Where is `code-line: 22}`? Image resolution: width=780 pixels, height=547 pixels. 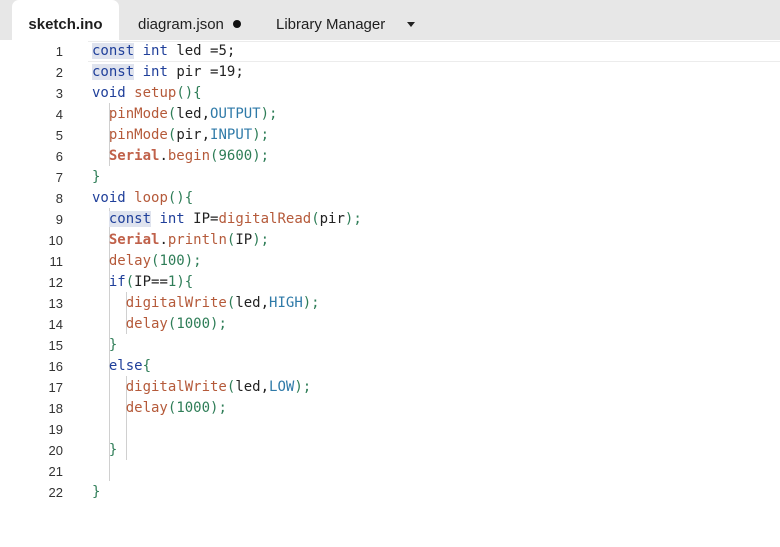 code-line: 22} is located at coordinates (390, 492).